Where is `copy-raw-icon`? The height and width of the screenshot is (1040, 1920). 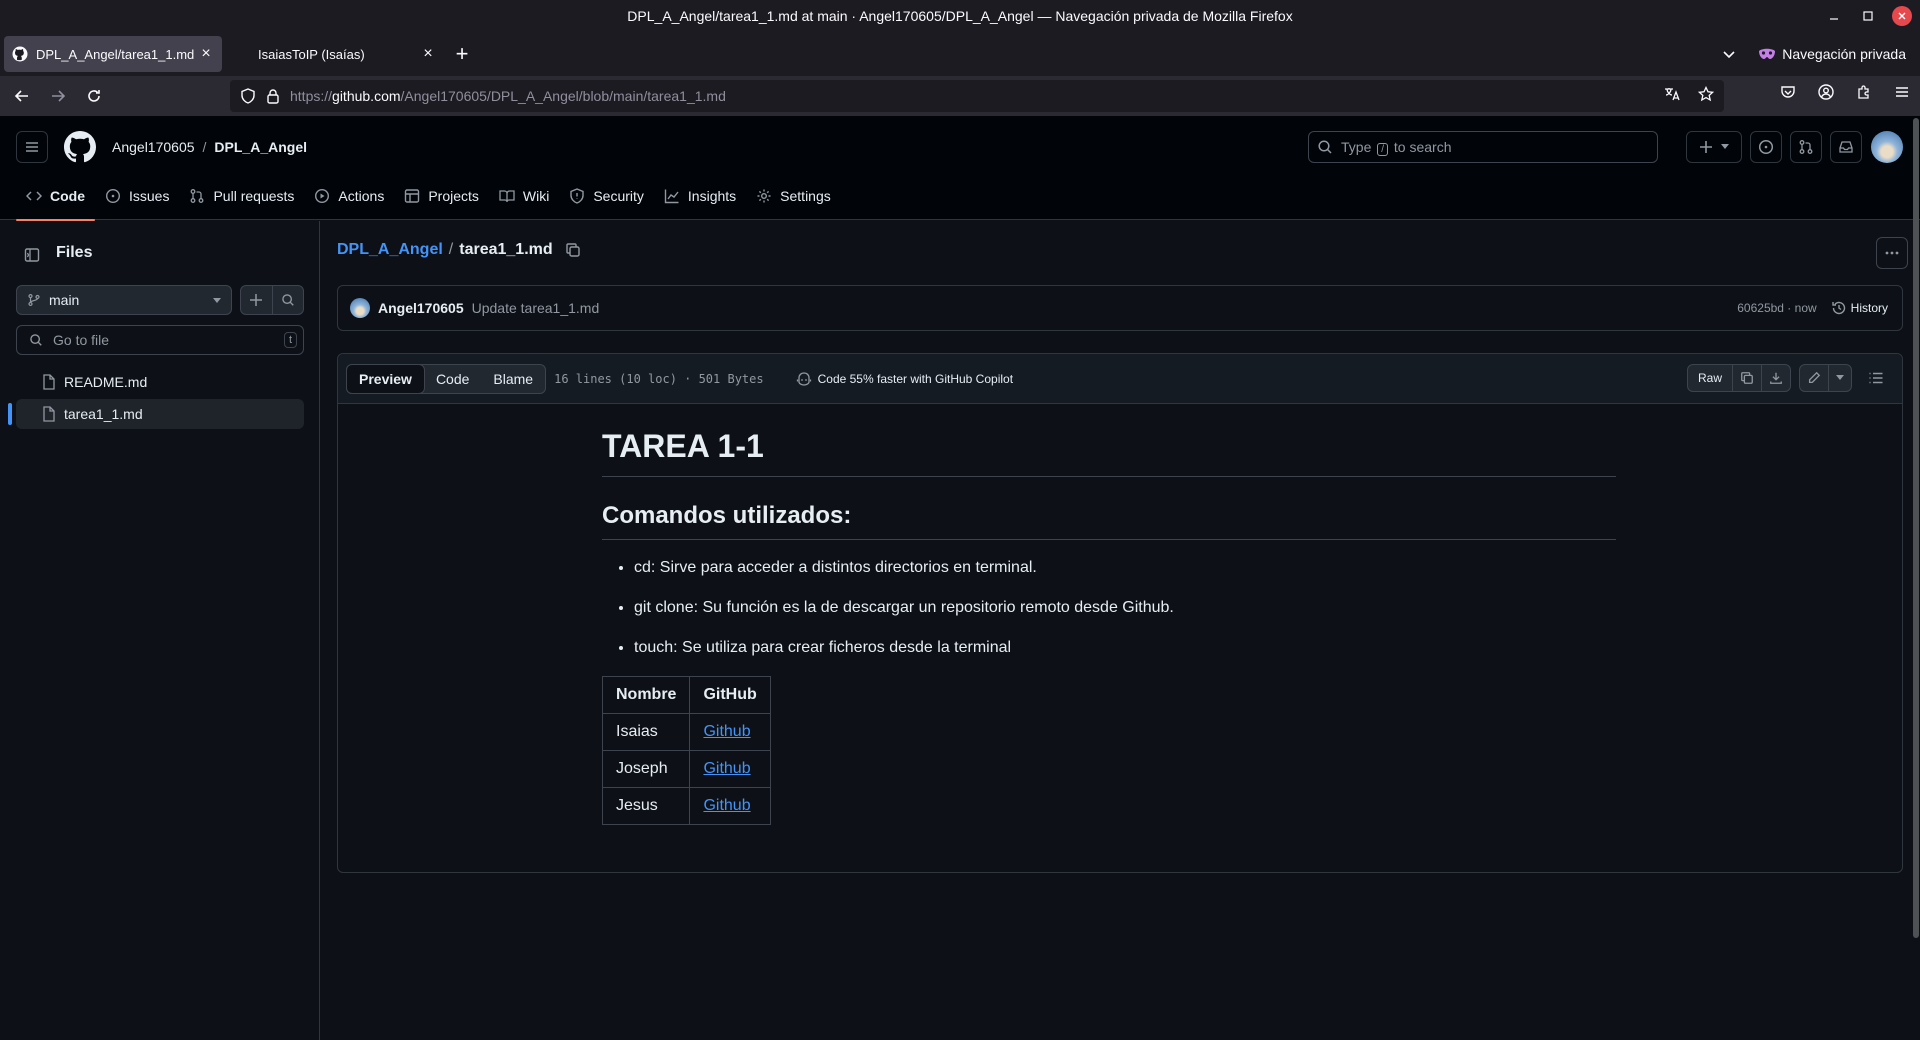
copy-raw-icon is located at coordinates (1746, 378).